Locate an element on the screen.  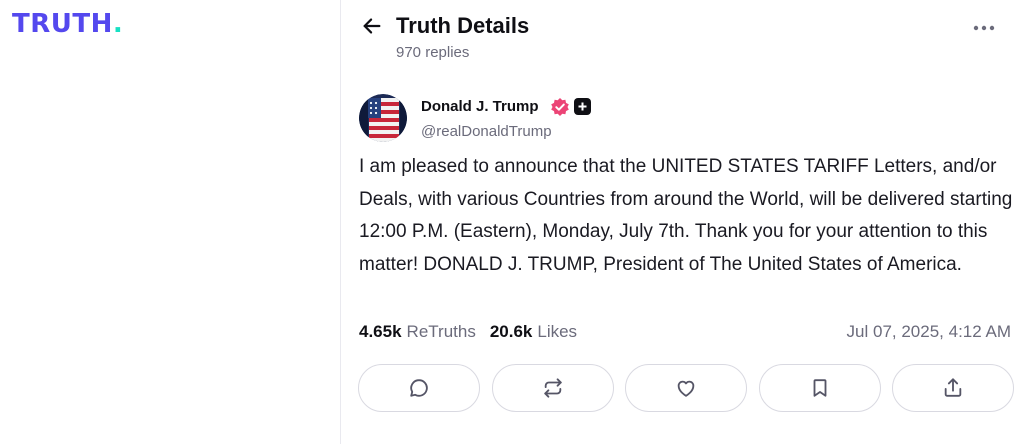
retruth-button is located at coordinates (552, 388).